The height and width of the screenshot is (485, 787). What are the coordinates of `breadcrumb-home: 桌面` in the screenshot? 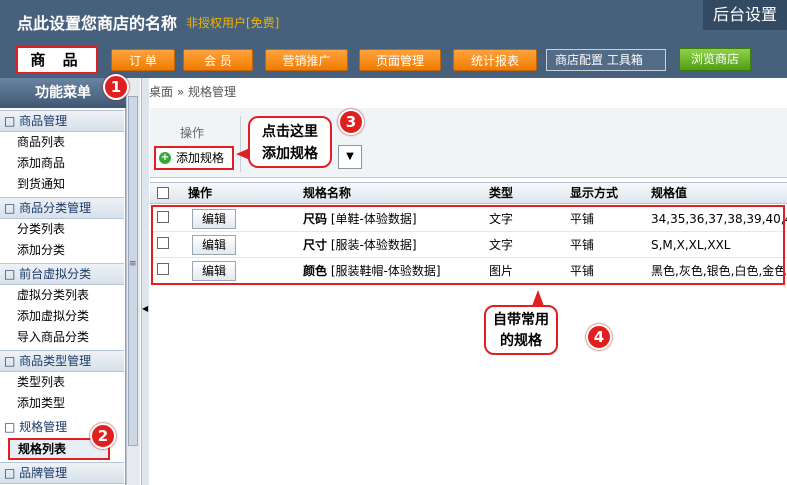 It's located at (161, 92).